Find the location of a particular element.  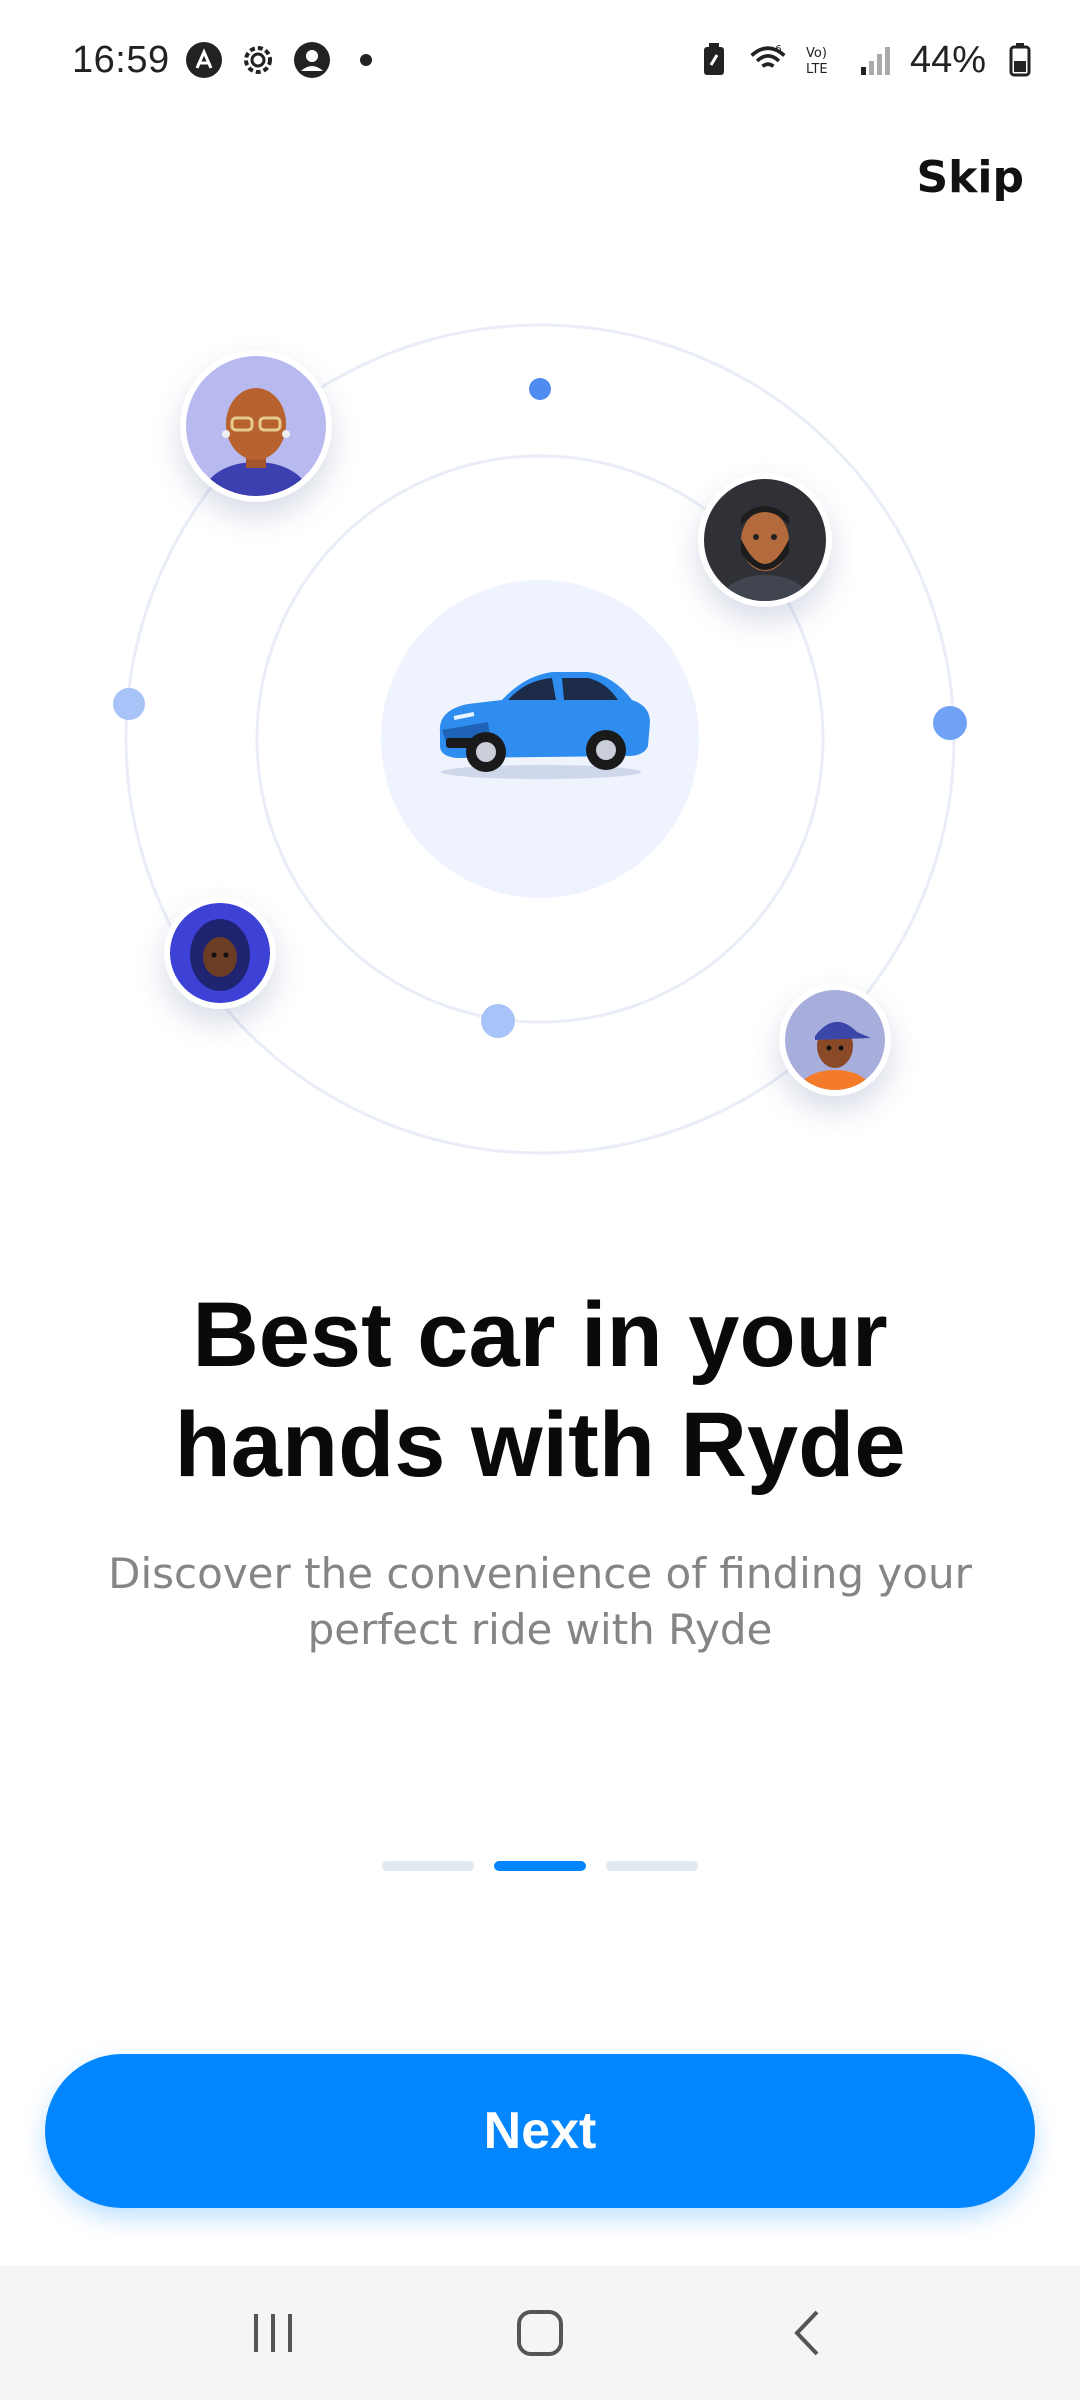

recent-apps-icon is located at coordinates (273, 2333).